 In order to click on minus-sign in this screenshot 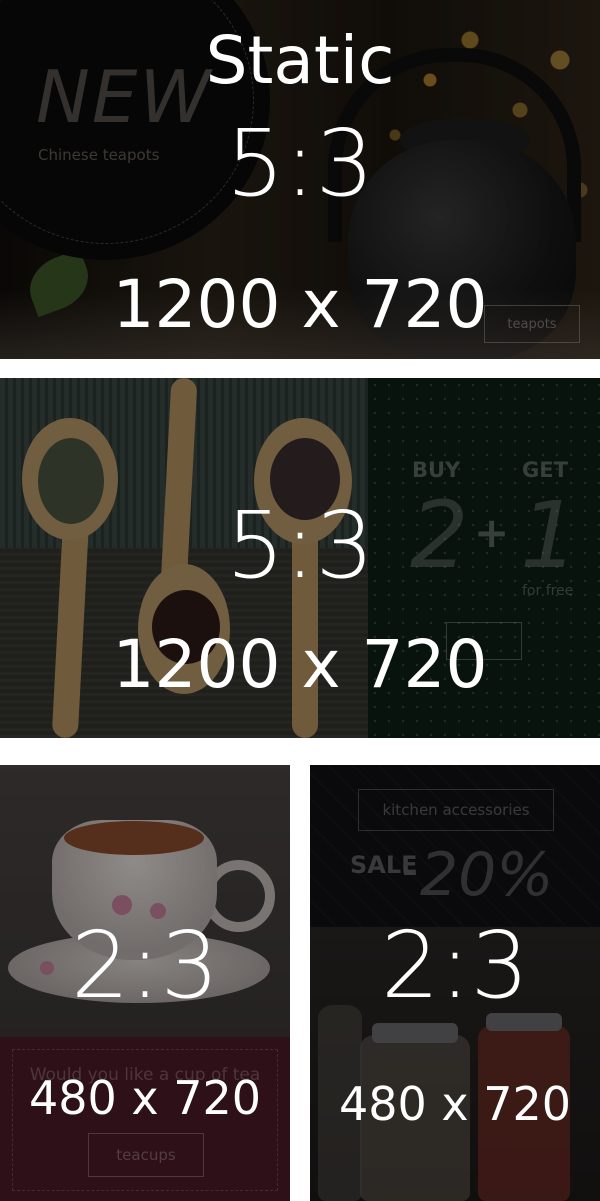, I will do `click(410, 874)`.